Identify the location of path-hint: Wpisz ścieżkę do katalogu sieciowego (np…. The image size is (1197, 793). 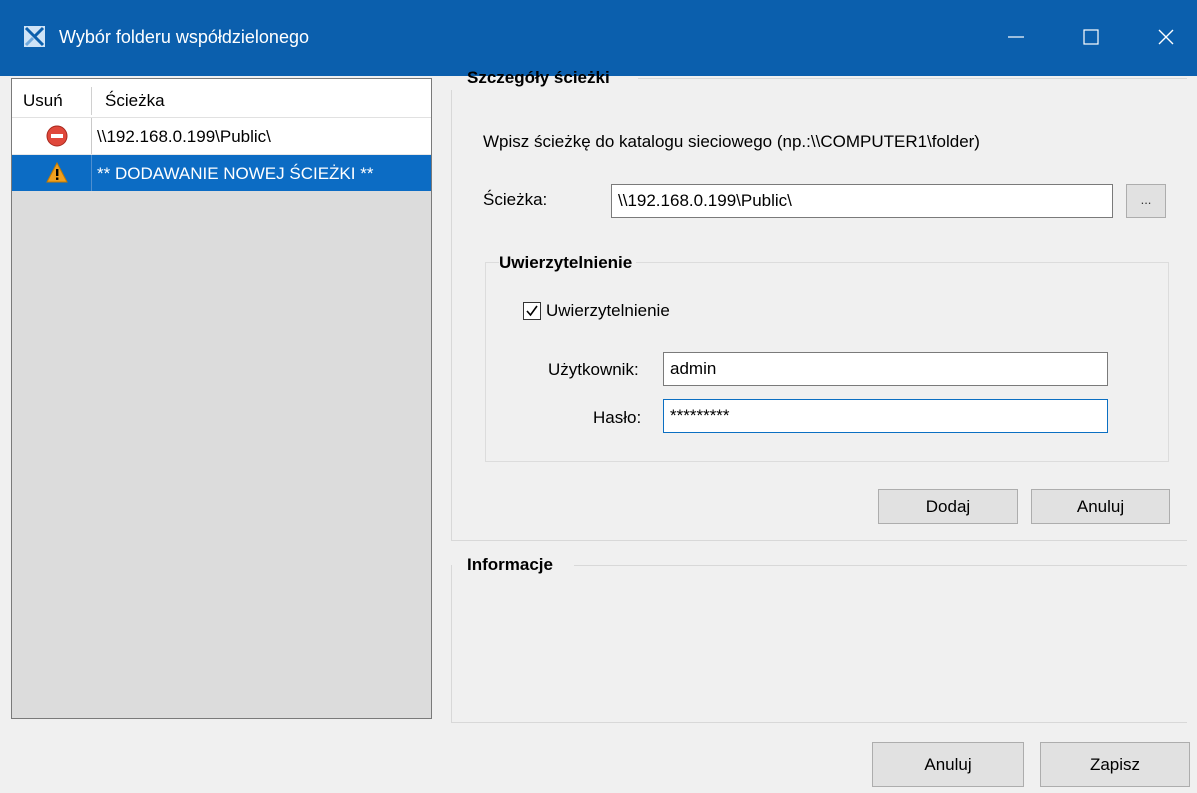
(731, 141).